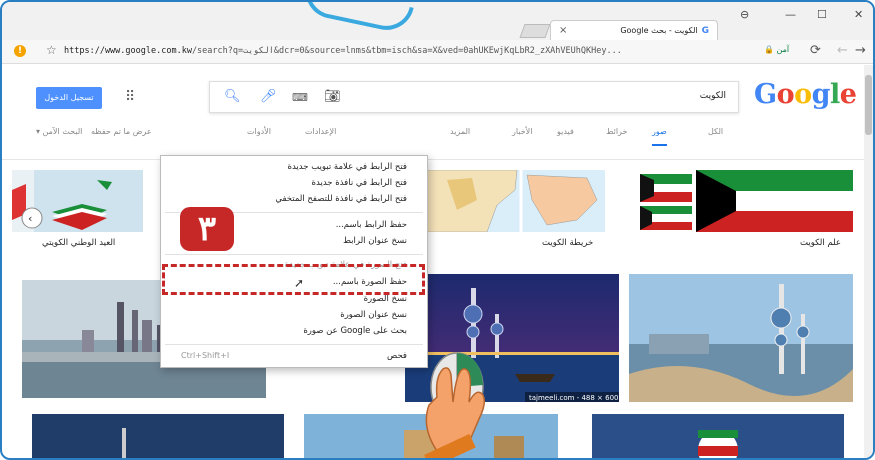 The image size is (875, 460). I want to click on hand-mouse-icon, so click(455, 405).